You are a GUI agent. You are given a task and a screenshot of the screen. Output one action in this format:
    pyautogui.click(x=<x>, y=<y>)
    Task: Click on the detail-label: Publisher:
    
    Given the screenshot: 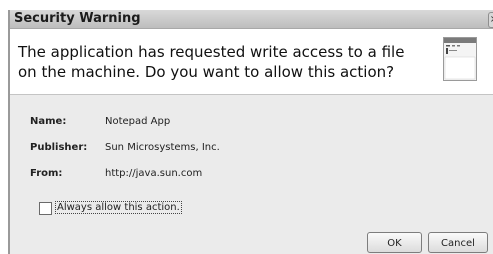 What is the action you would take?
    pyautogui.click(x=59, y=147)
    